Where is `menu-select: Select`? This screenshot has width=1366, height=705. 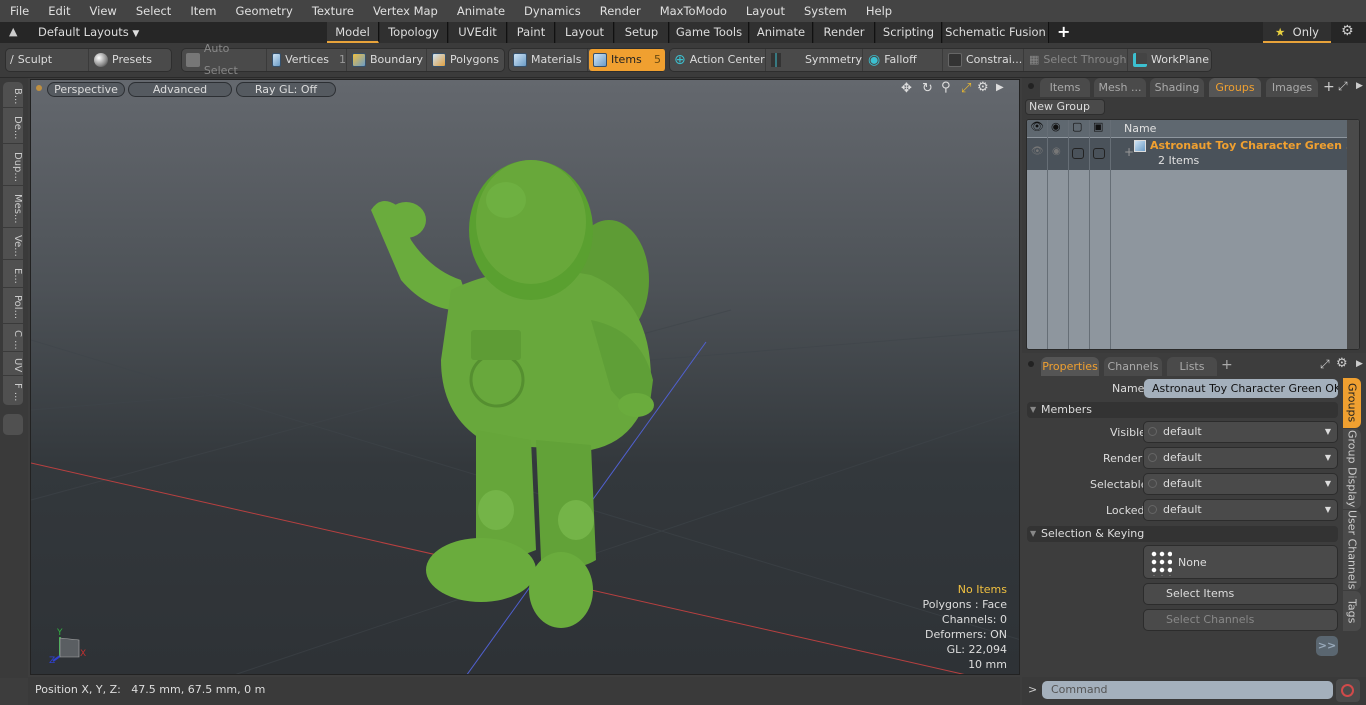
menu-select: Select is located at coordinates (153, 11).